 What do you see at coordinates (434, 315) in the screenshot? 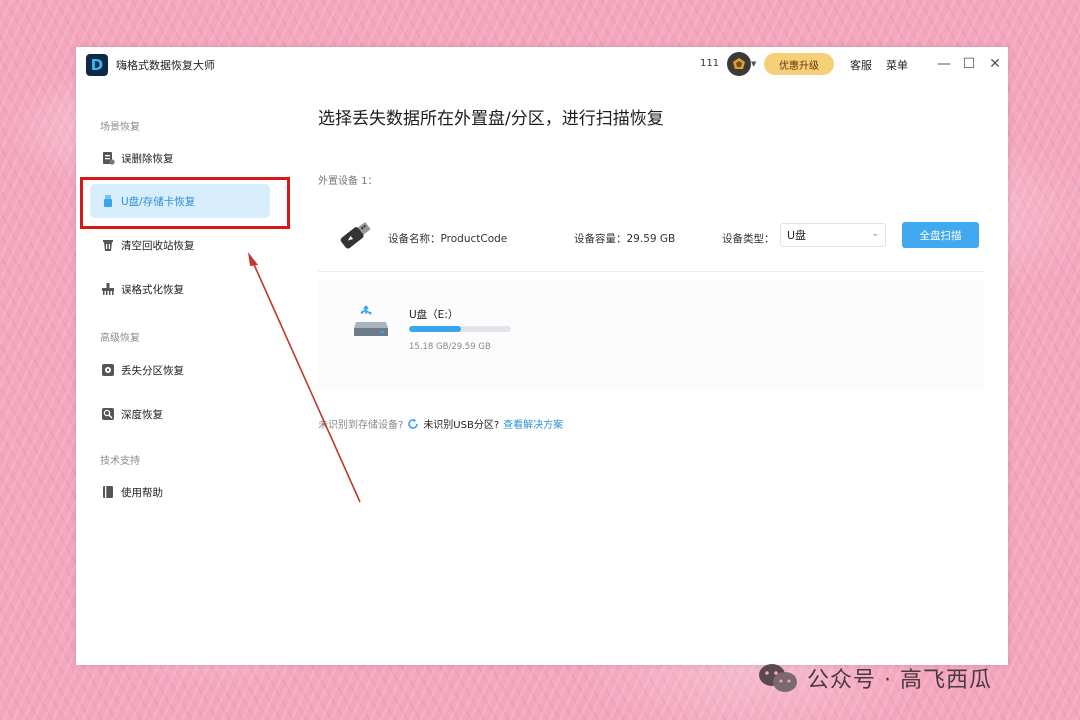
I see `partition-name: U盘（E:）` at bounding box center [434, 315].